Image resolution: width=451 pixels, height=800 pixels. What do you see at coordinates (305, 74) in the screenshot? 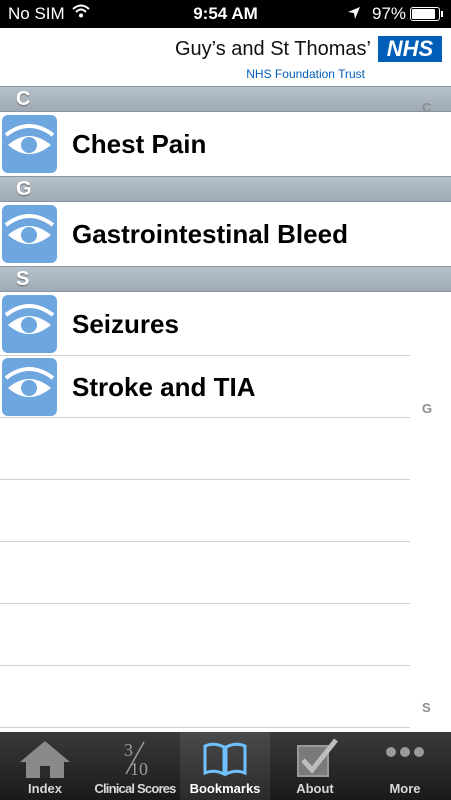
I see `trust-name: NHS Foundation Trust` at bounding box center [305, 74].